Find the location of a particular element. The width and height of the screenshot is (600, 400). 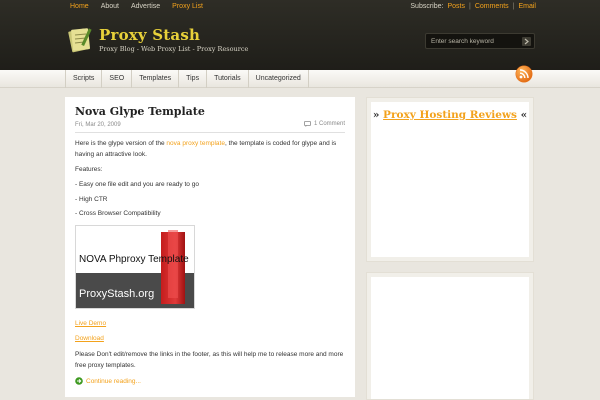

post-comments-link: 1 Comment is located at coordinates (324, 124).